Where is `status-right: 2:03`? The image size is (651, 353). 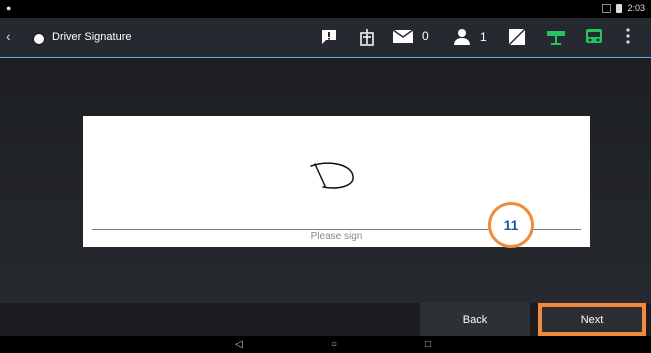 status-right: 2:03 is located at coordinates (623, 8).